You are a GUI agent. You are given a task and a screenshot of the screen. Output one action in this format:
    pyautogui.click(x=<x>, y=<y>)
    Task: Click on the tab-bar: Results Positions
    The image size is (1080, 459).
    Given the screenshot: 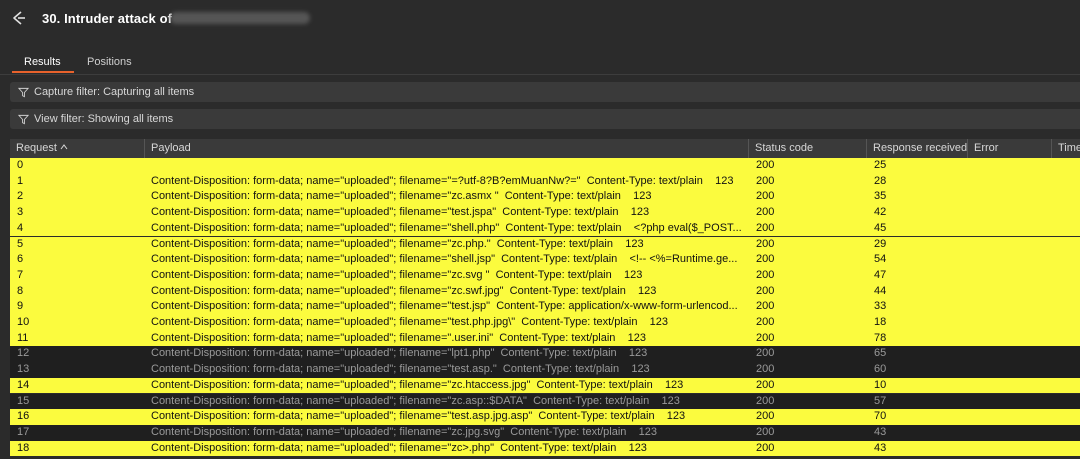 What is the action you would take?
    pyautogui.click(x=540, y=64)
    